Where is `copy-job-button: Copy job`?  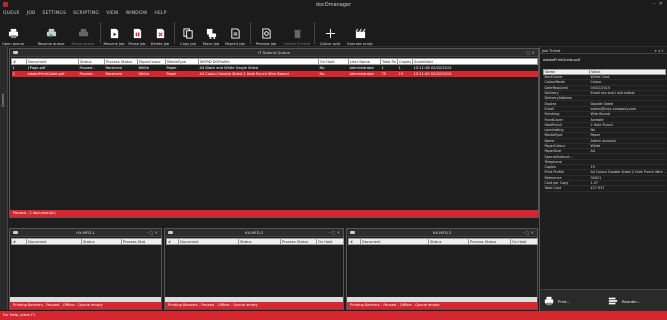 copy-job-button: Copy job is located at coordinates (188, 33).